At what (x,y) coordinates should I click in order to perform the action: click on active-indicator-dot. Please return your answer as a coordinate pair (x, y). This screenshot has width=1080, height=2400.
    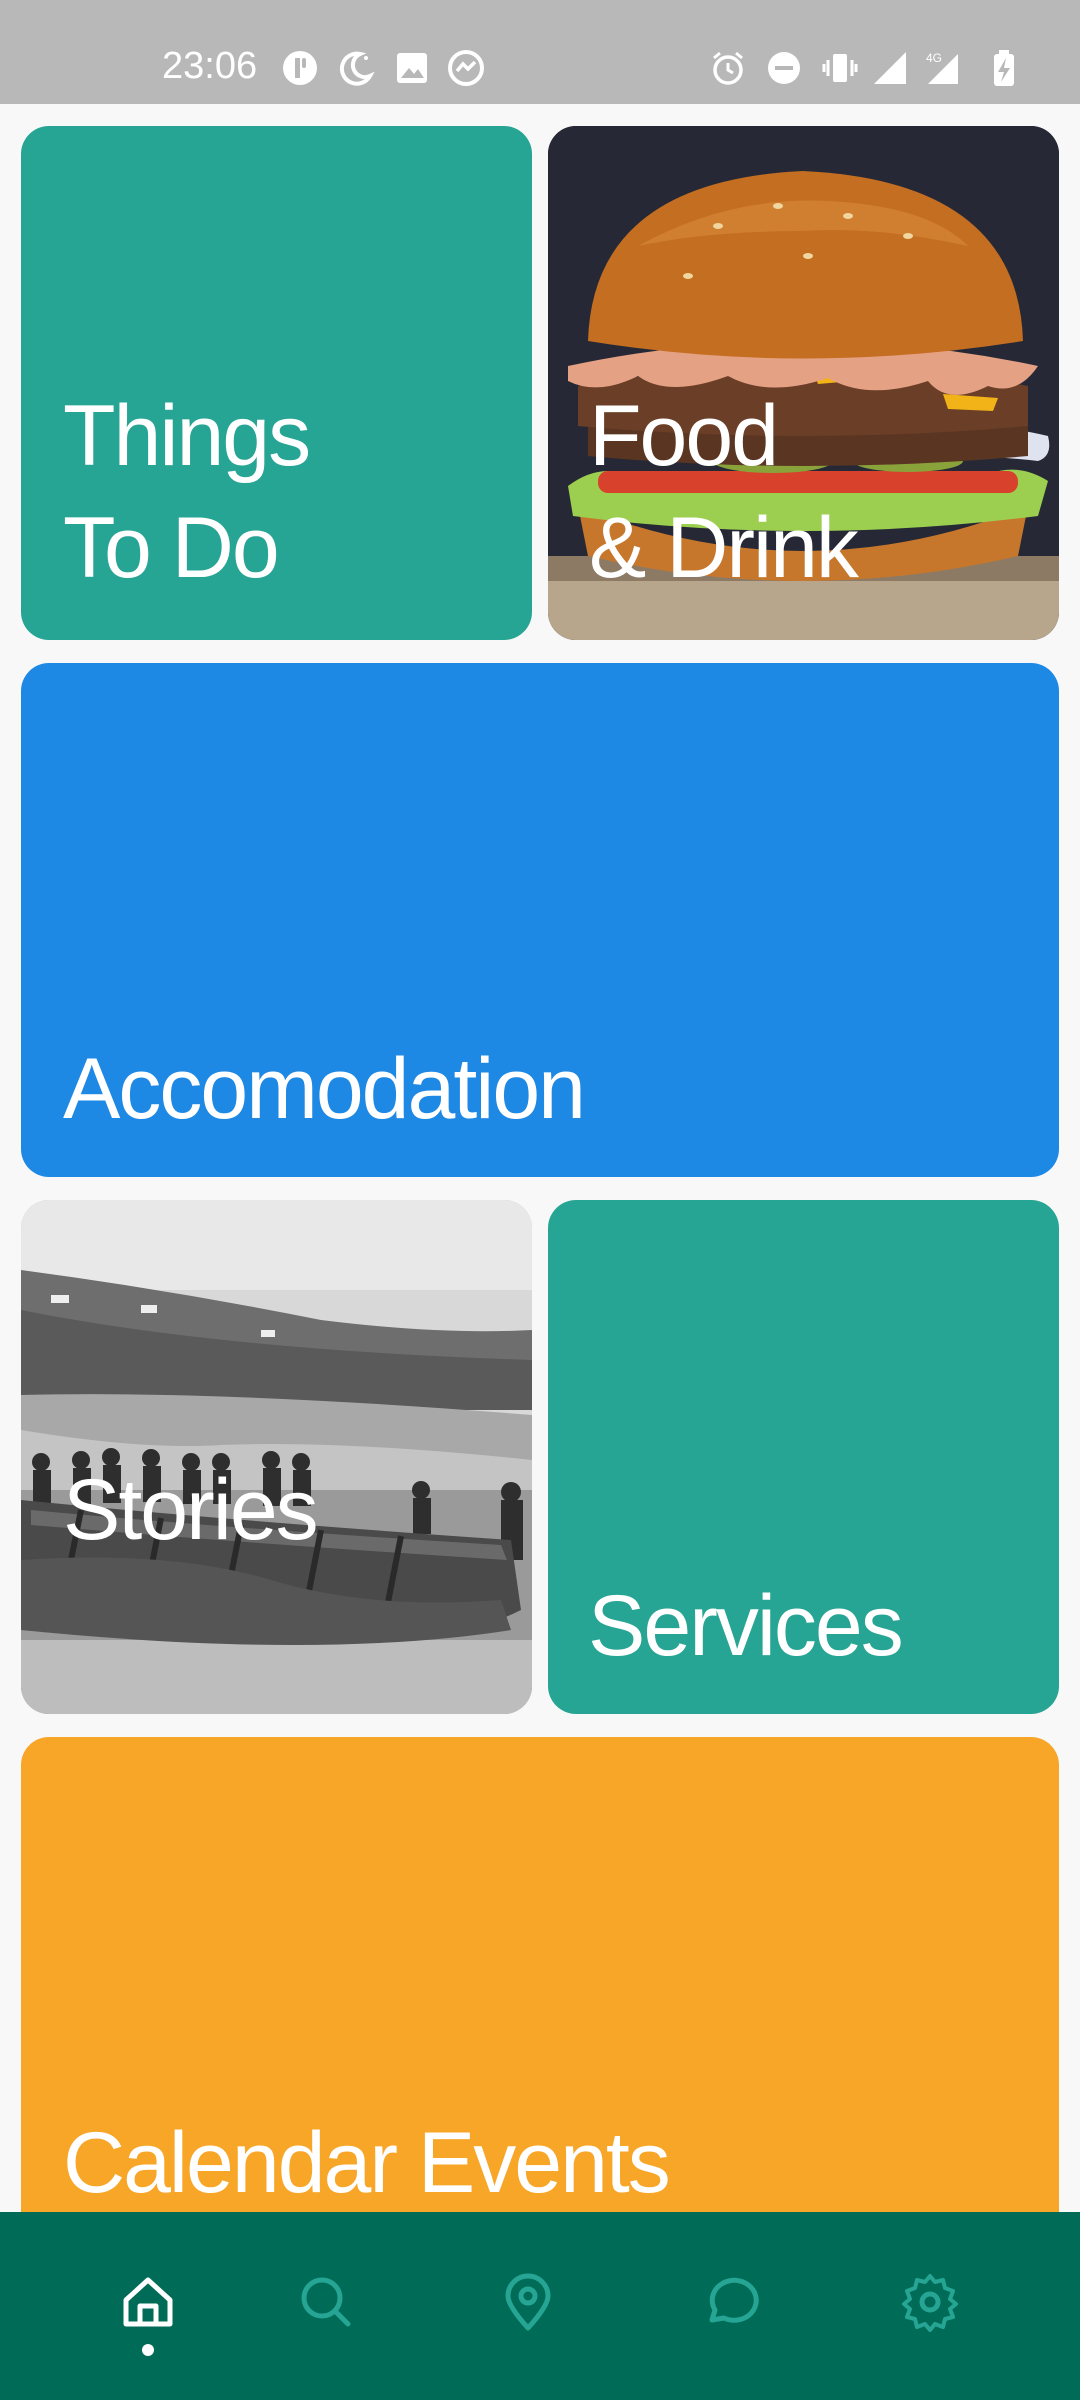
    Looking at the image, I should click on (148, 2350).